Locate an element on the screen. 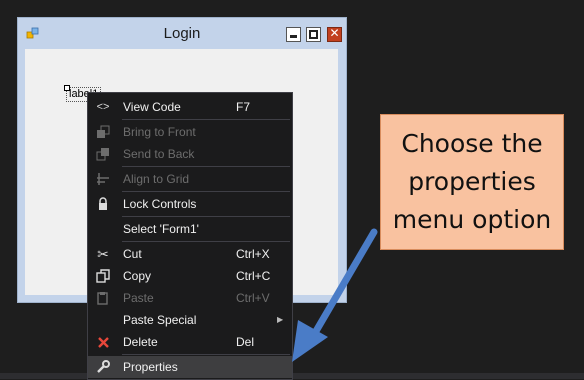  menu-item-shortcut: Ctrl+X is located at coordinates (253, 254).